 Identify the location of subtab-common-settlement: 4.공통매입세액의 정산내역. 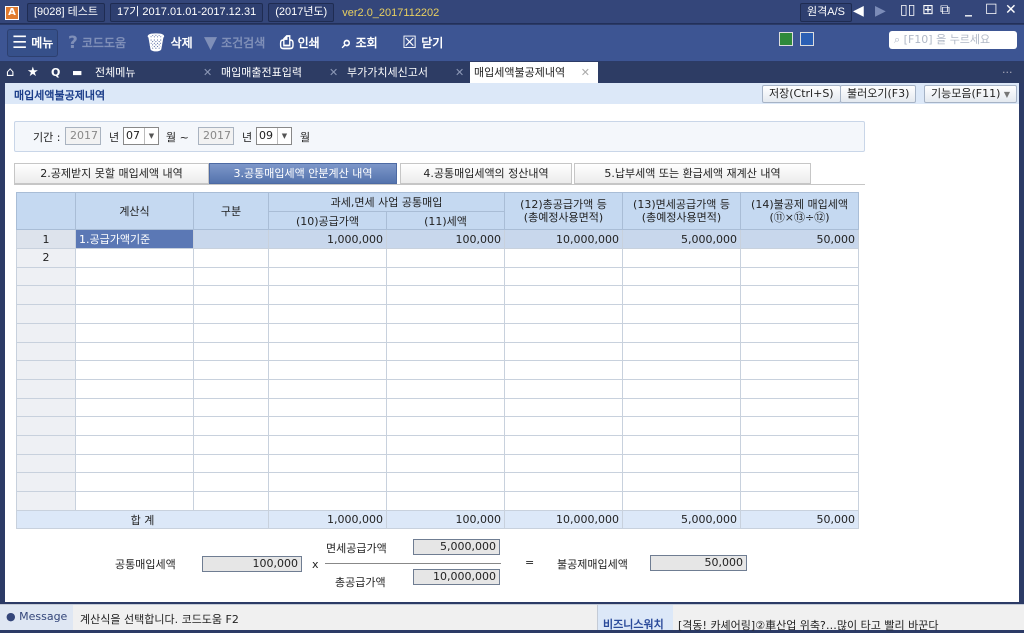
(486, 173).